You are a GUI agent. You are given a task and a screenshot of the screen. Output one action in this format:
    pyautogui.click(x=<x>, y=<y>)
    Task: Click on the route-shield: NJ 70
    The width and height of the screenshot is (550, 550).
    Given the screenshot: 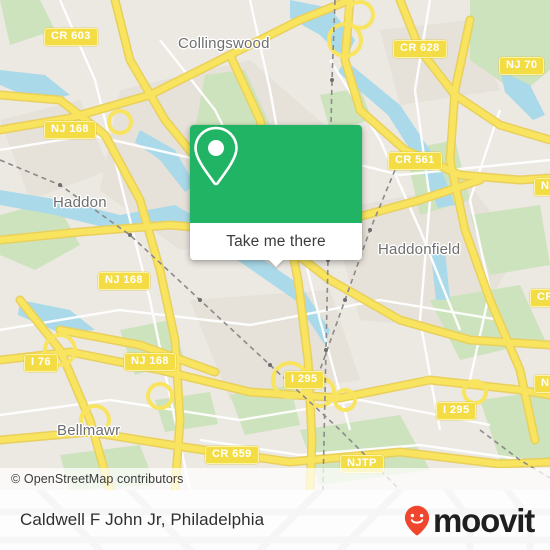 What is the action you would take?
    pyautogui.click(x=522, y=66)
    